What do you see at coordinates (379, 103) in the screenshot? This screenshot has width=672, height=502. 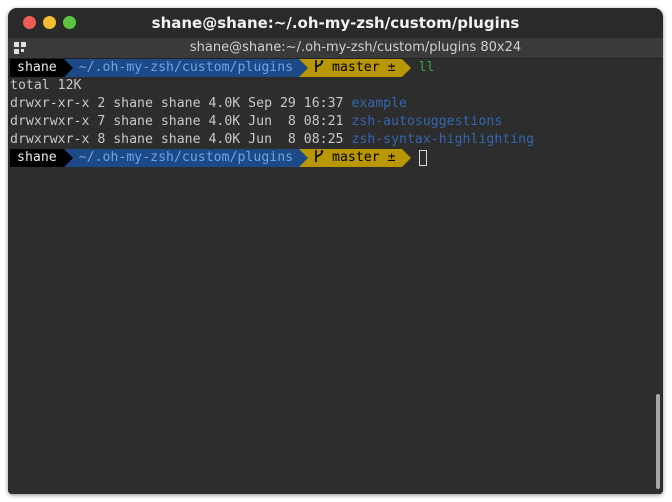 I see `listing-dir-name: example` at bounding box center [379, 103].